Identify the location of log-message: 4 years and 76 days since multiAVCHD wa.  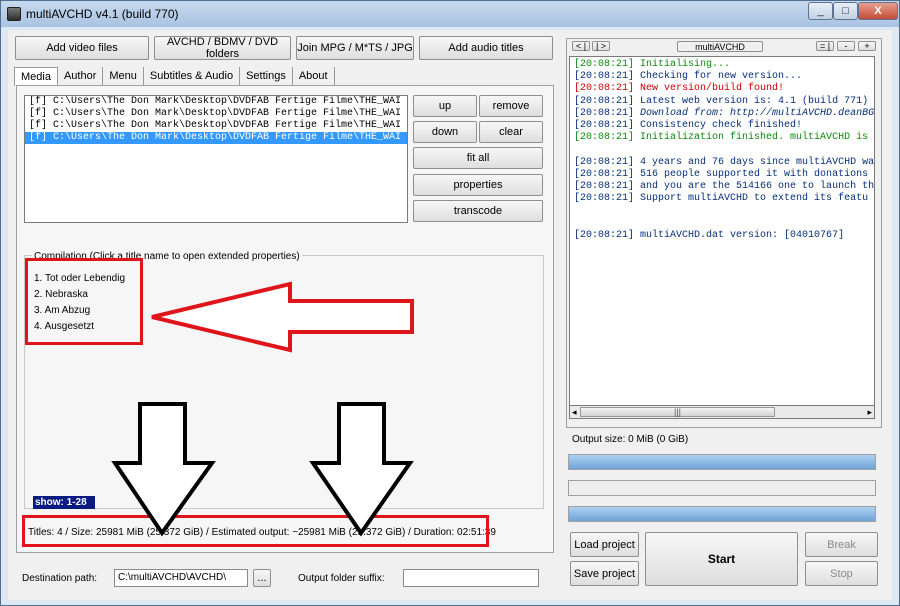
(757, 162).